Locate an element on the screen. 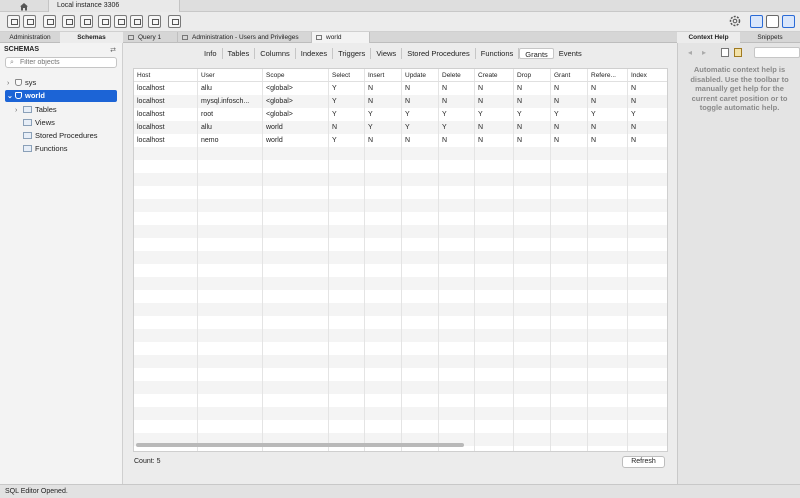 The height and width of the screenshot is (498, 800). subtab-columns: Columns is located at coordinates (275, 53).